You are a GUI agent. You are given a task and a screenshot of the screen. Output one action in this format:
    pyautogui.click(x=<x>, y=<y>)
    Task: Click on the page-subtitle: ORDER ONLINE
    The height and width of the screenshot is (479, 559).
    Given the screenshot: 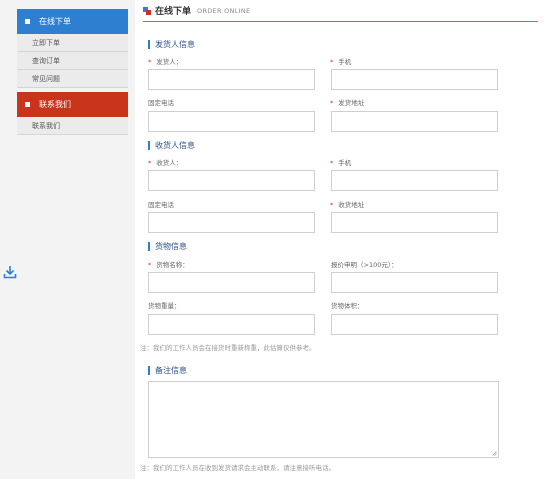 What is the action you would take?
    pyautogui.click(x=224, y=10)
    